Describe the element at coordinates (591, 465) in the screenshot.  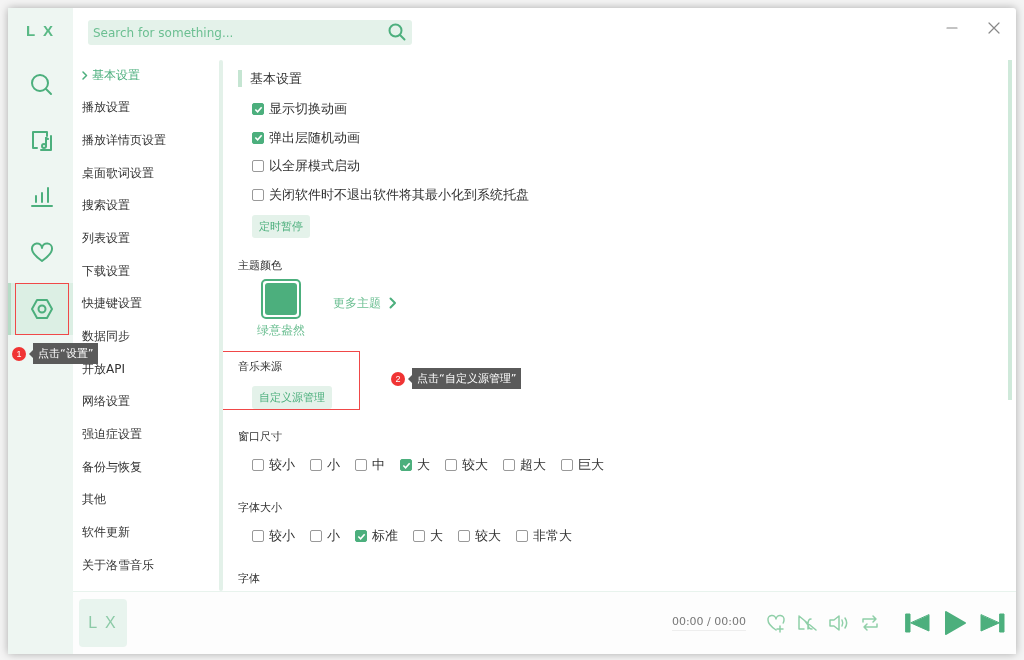
I see `option-label: 巨大` at that location.